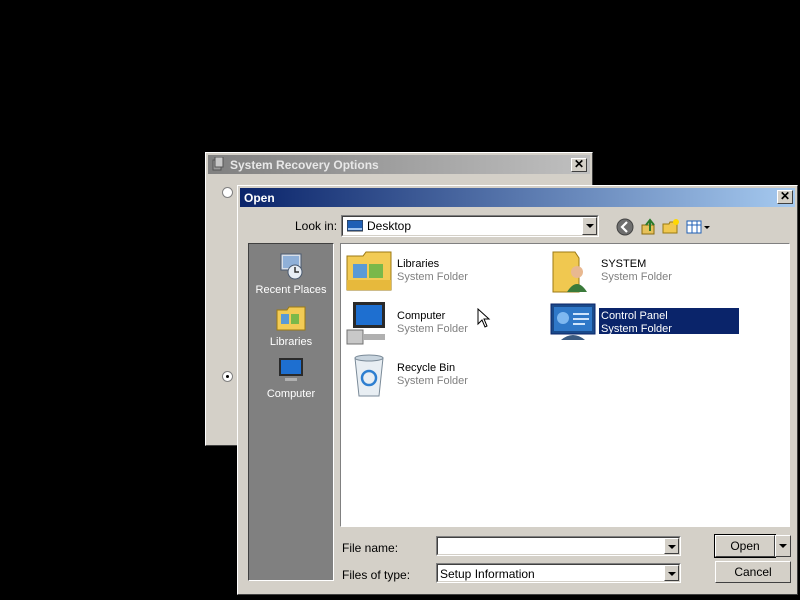 Image resolution: width=800 pixels, height=600 pixels. I want to click on recovery-app-icon, so click(218, 164).